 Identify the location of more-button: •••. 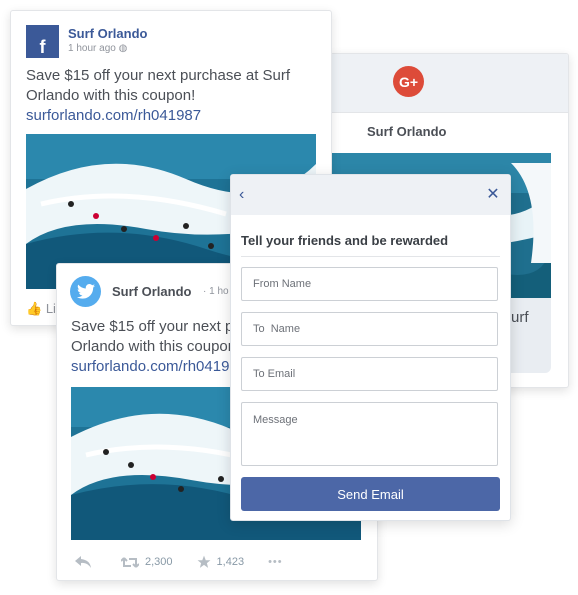
(275, 562).